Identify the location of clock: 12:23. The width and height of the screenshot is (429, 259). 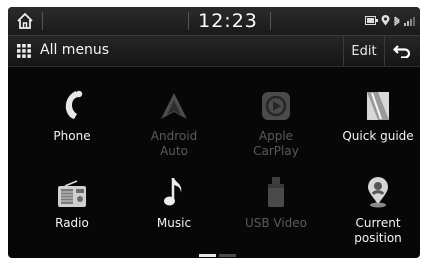
(228, 21).